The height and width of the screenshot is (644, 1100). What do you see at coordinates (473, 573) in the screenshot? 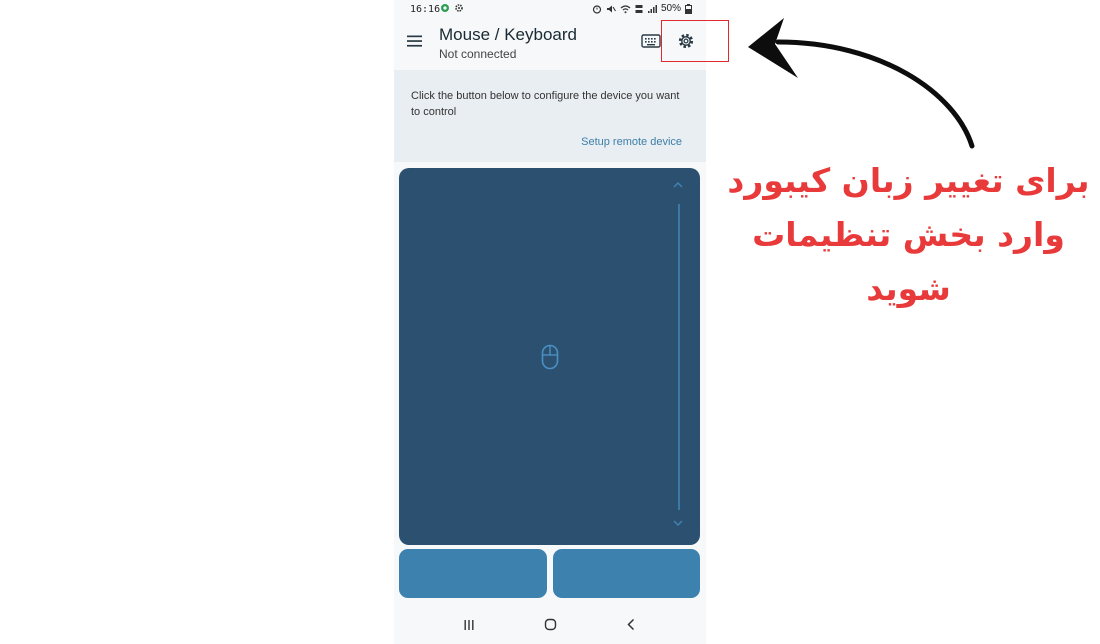
I see `left-click-button` at bounding box center [473, 573].